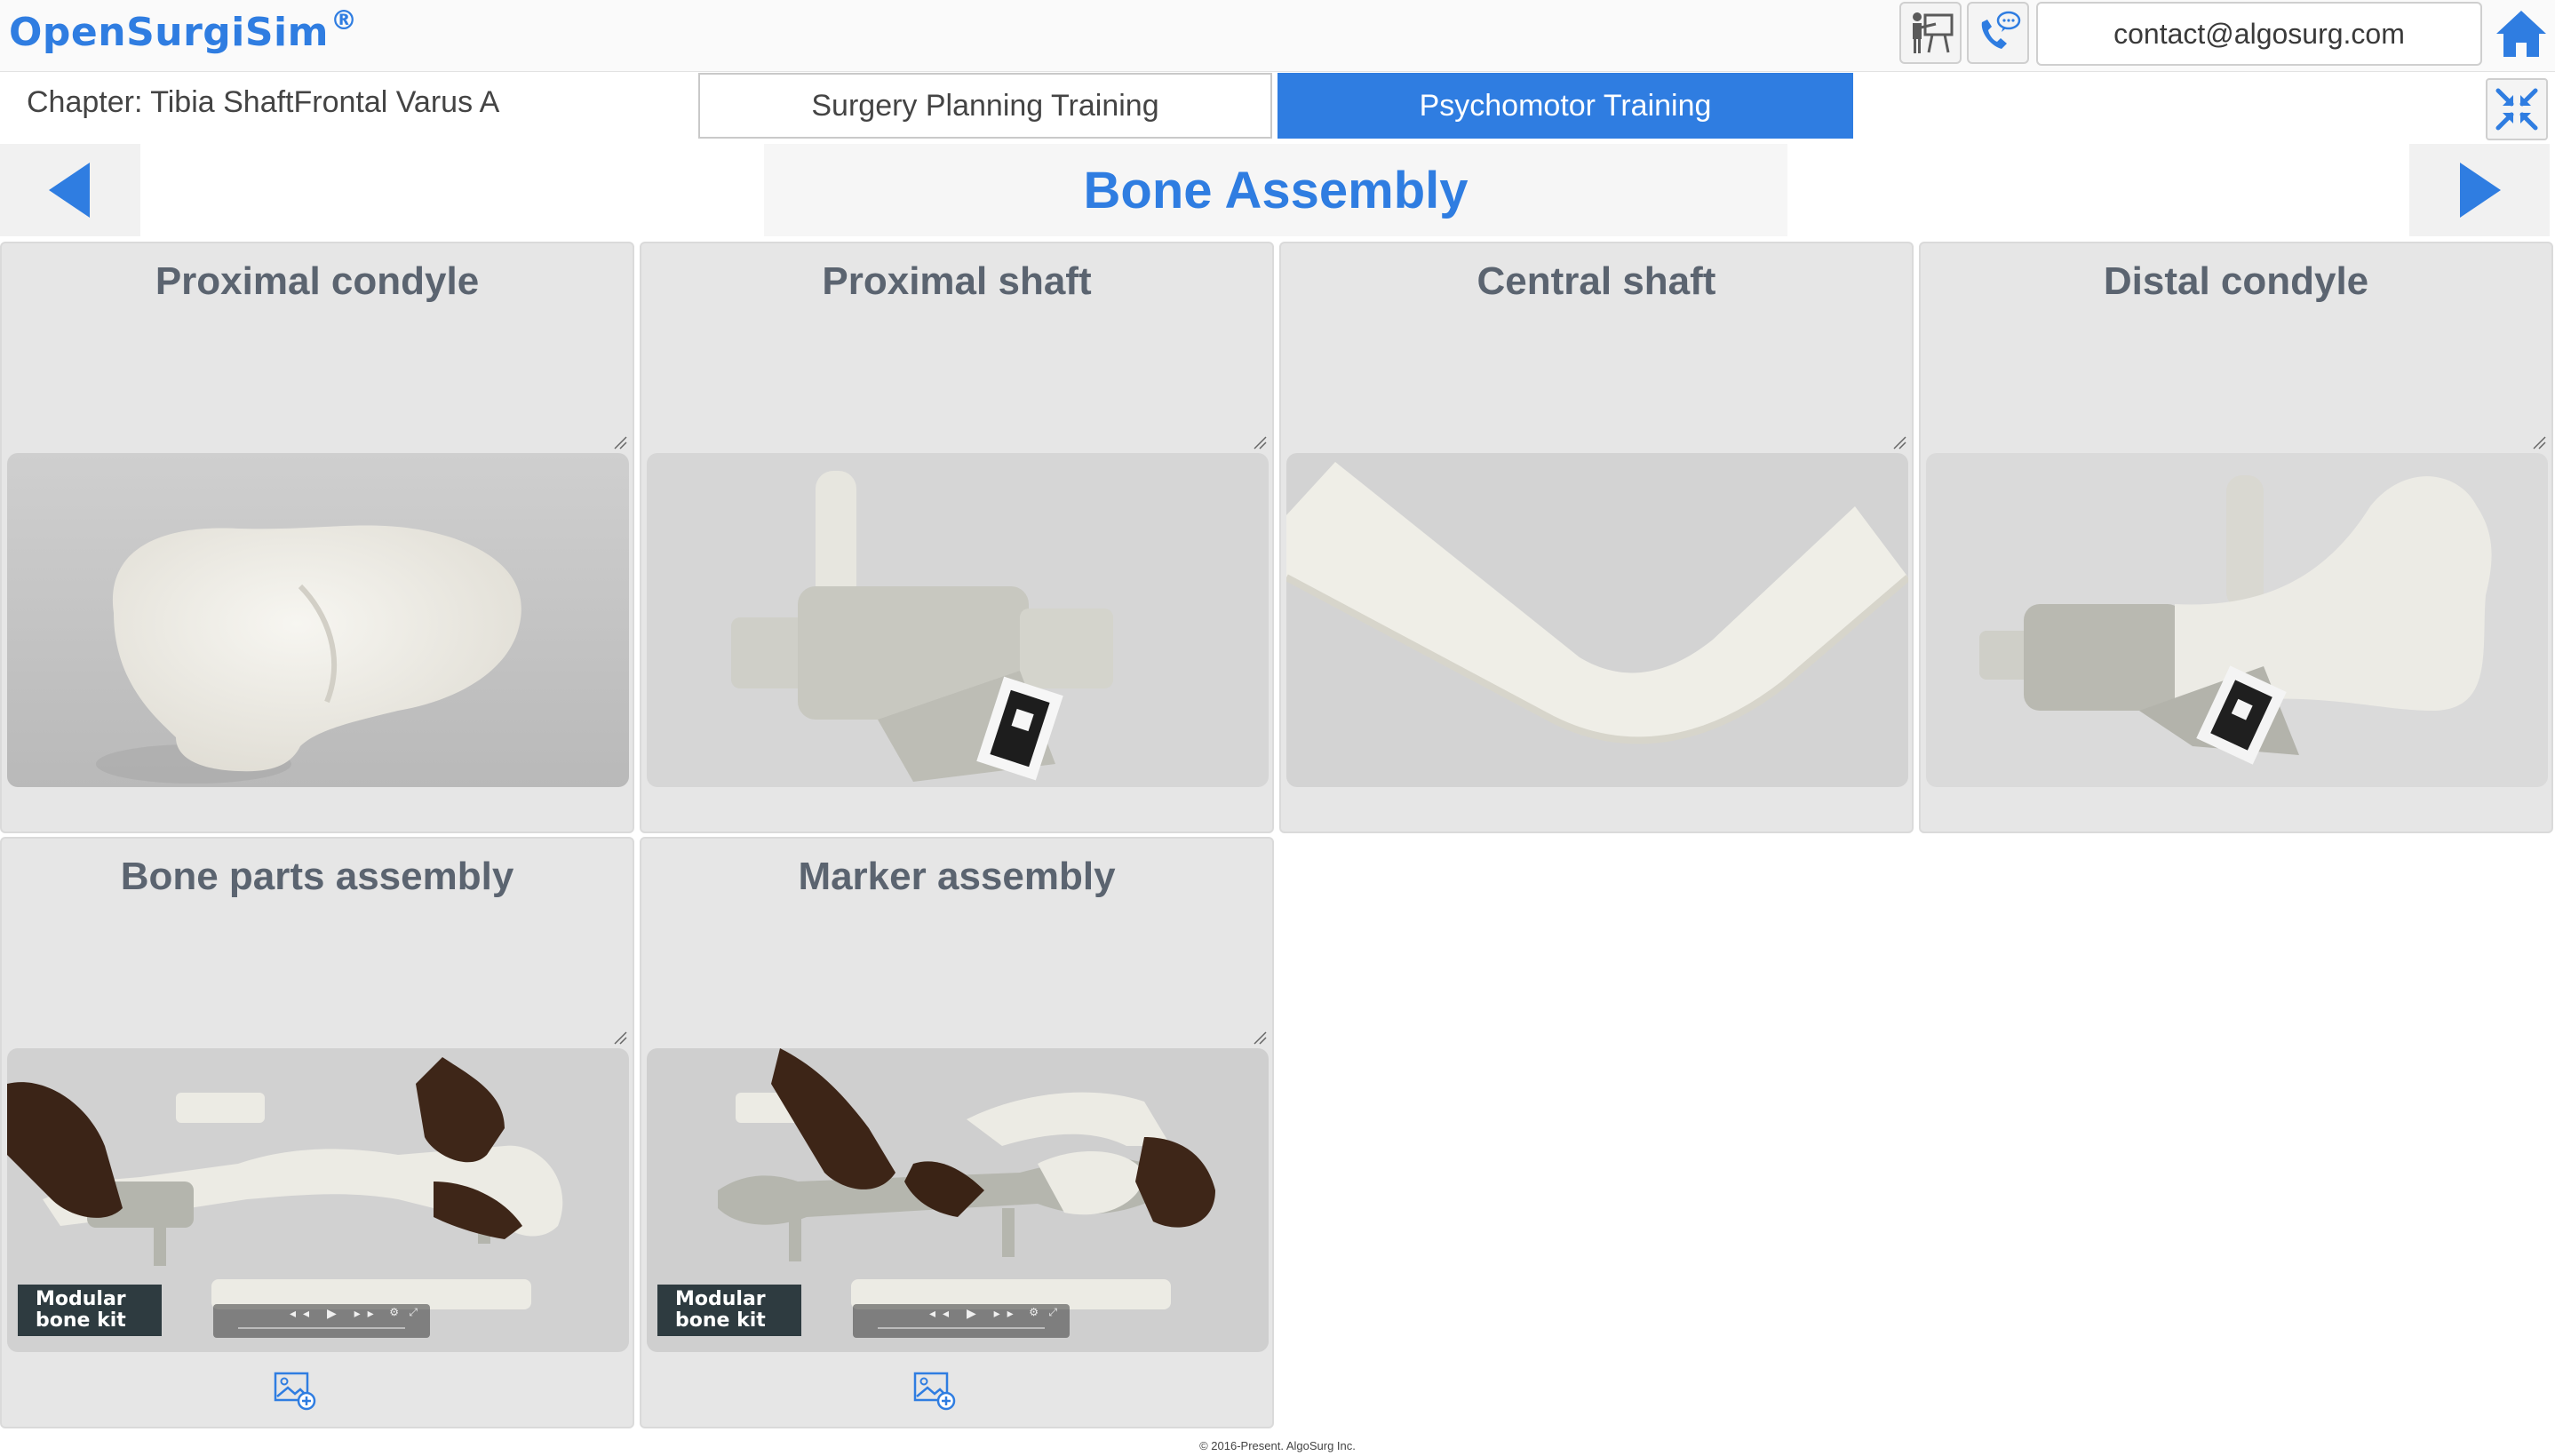 The image size is (2555, 1456). I want to click on distal-condyle-photo, so click(2237, 620).